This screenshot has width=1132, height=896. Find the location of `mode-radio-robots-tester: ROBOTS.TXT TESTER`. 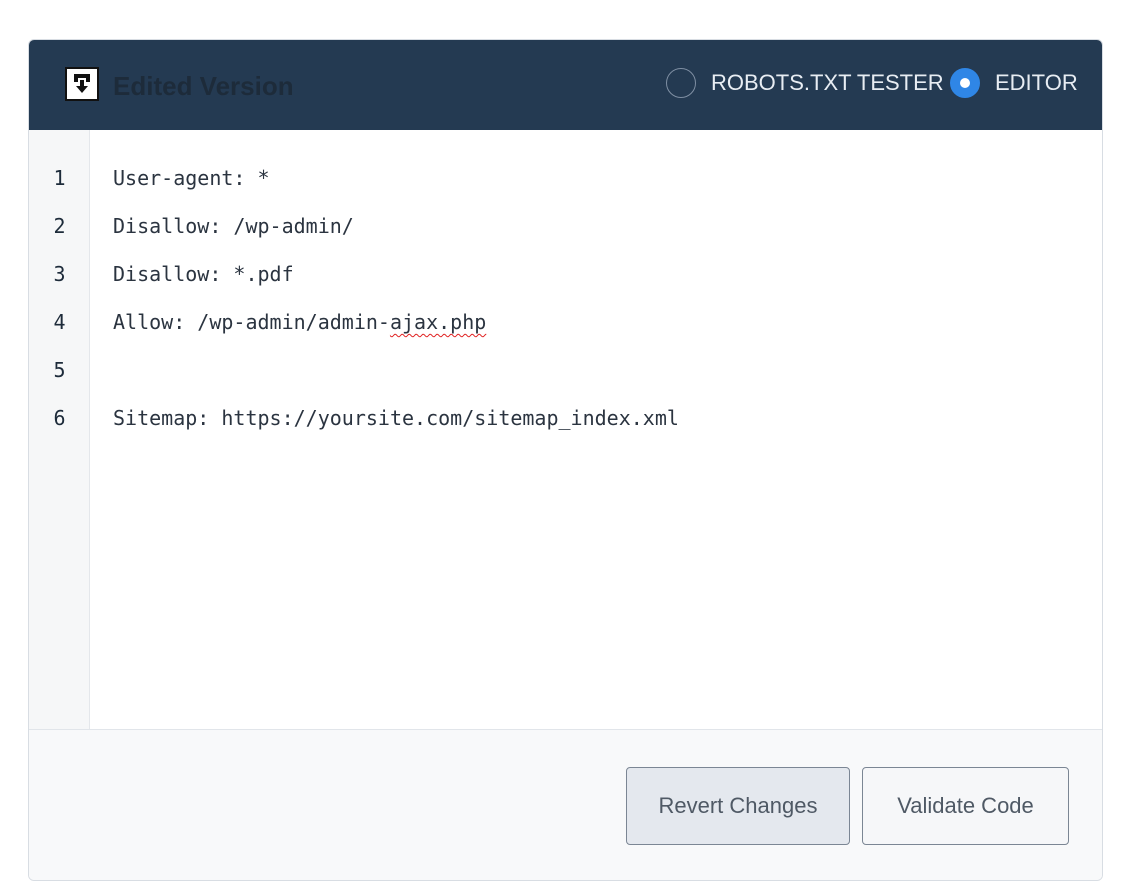

mode-radio-robots-tester: ROBOTS.TXT TESTER is located at coordinates (805, 83).